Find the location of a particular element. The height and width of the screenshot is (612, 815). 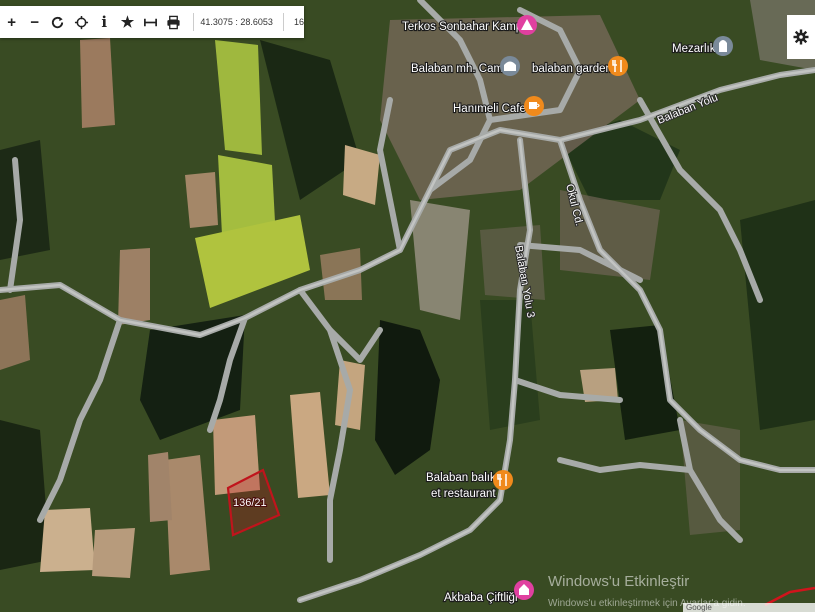

parcel-label: 136/21 is located at coordinates (250, 503).